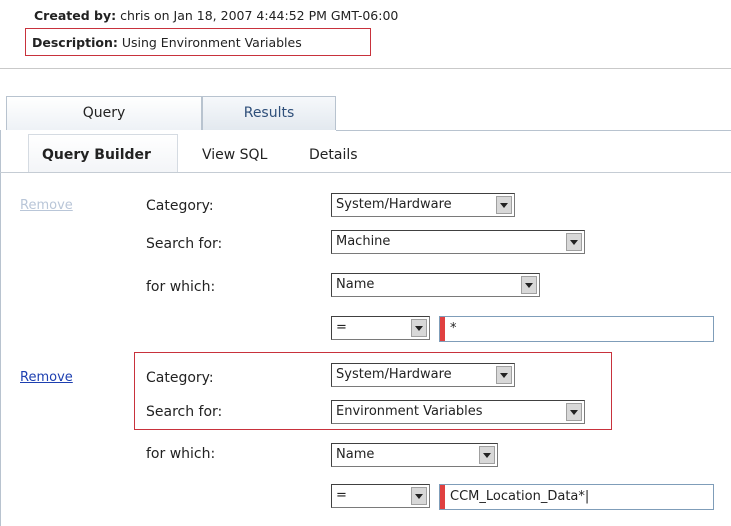 The width and height of the screenshot is (731, 526). I want to click on for-which-label-2: for which:, so click(181, 454).